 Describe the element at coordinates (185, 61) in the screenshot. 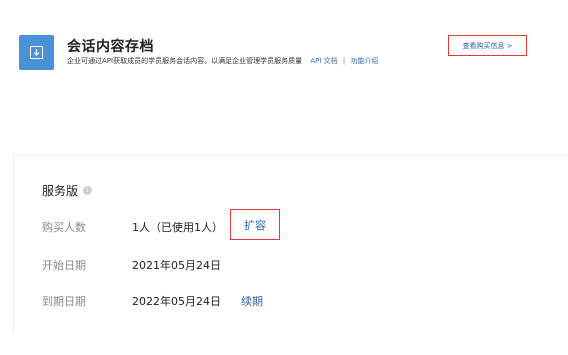

I see `description-text: 企业可通过API获取成员的学员服务会话内容，以满足企业管理学员服务质量` at that location.